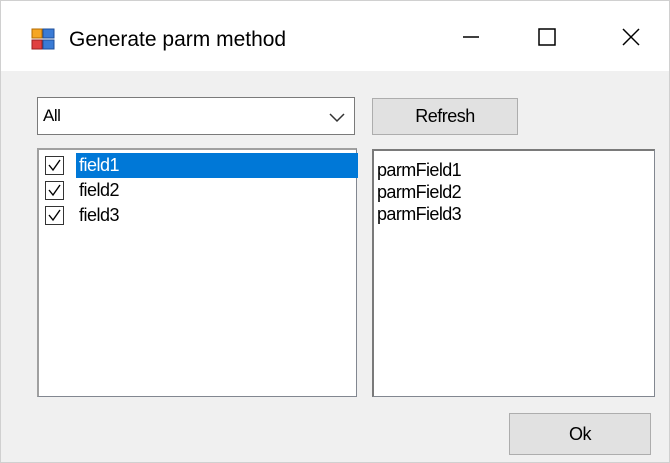 The image size is (670, 463). Describe the element at coordinates (43, 39) in the screenshot. I see `app-form-icon` at that location.